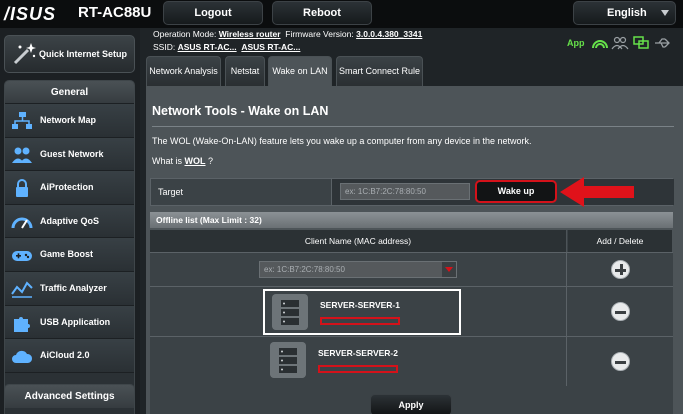 This screenshot has height=414, width=683. Describe the element at coordinates (322, 13) in the screenshot. I see `reboot-button: Reboot` at that location.